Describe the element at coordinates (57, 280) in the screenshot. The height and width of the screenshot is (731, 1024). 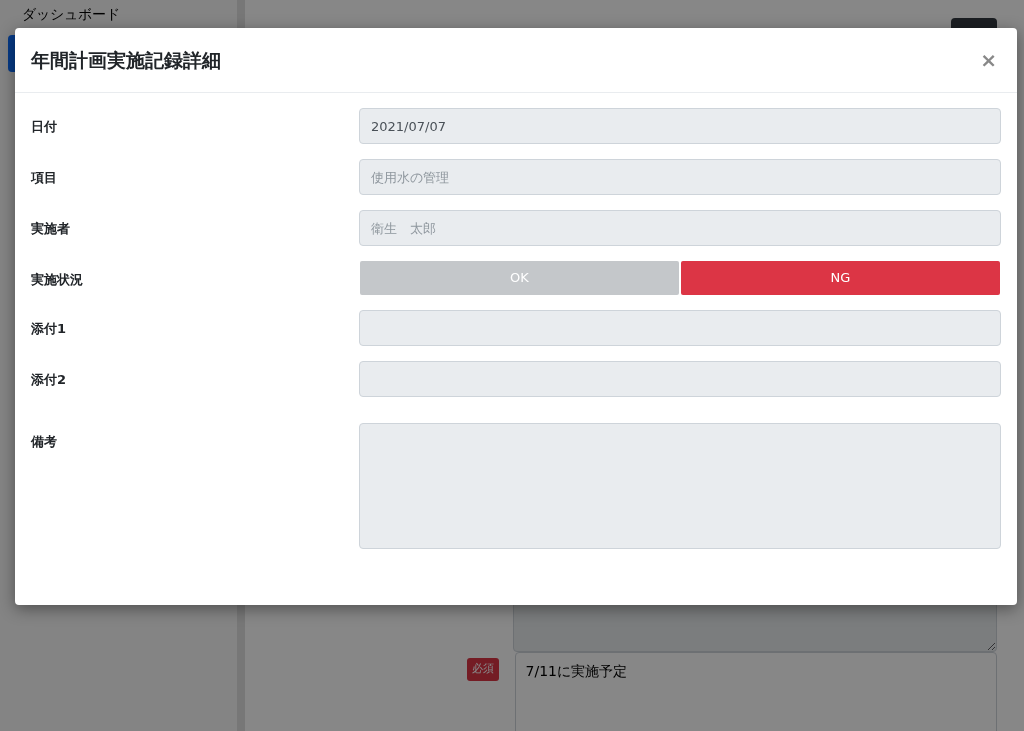
I see `field-label: 実施状況` at that location.